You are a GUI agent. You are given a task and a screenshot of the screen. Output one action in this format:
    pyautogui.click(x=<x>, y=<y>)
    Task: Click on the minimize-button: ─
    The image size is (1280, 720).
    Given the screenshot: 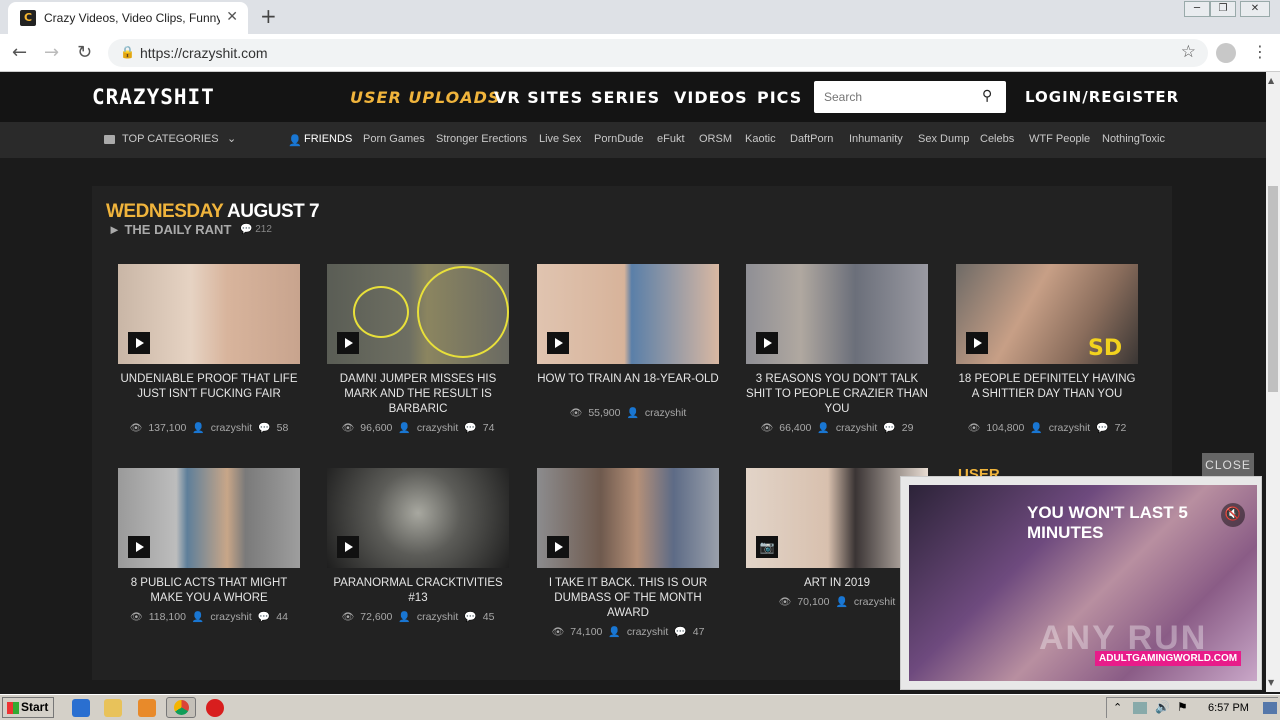 What is the action you would take?
    pyautogui.click(x=1197, y=9)
    